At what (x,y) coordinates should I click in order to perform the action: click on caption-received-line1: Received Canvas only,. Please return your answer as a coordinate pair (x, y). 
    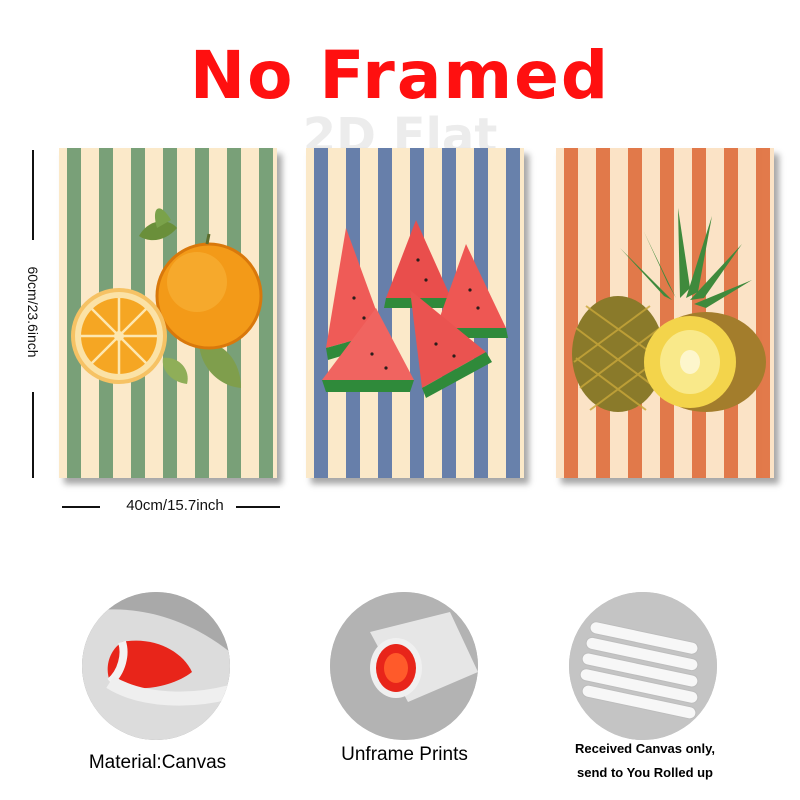
    Looking at the image, I should click on (645, 748).